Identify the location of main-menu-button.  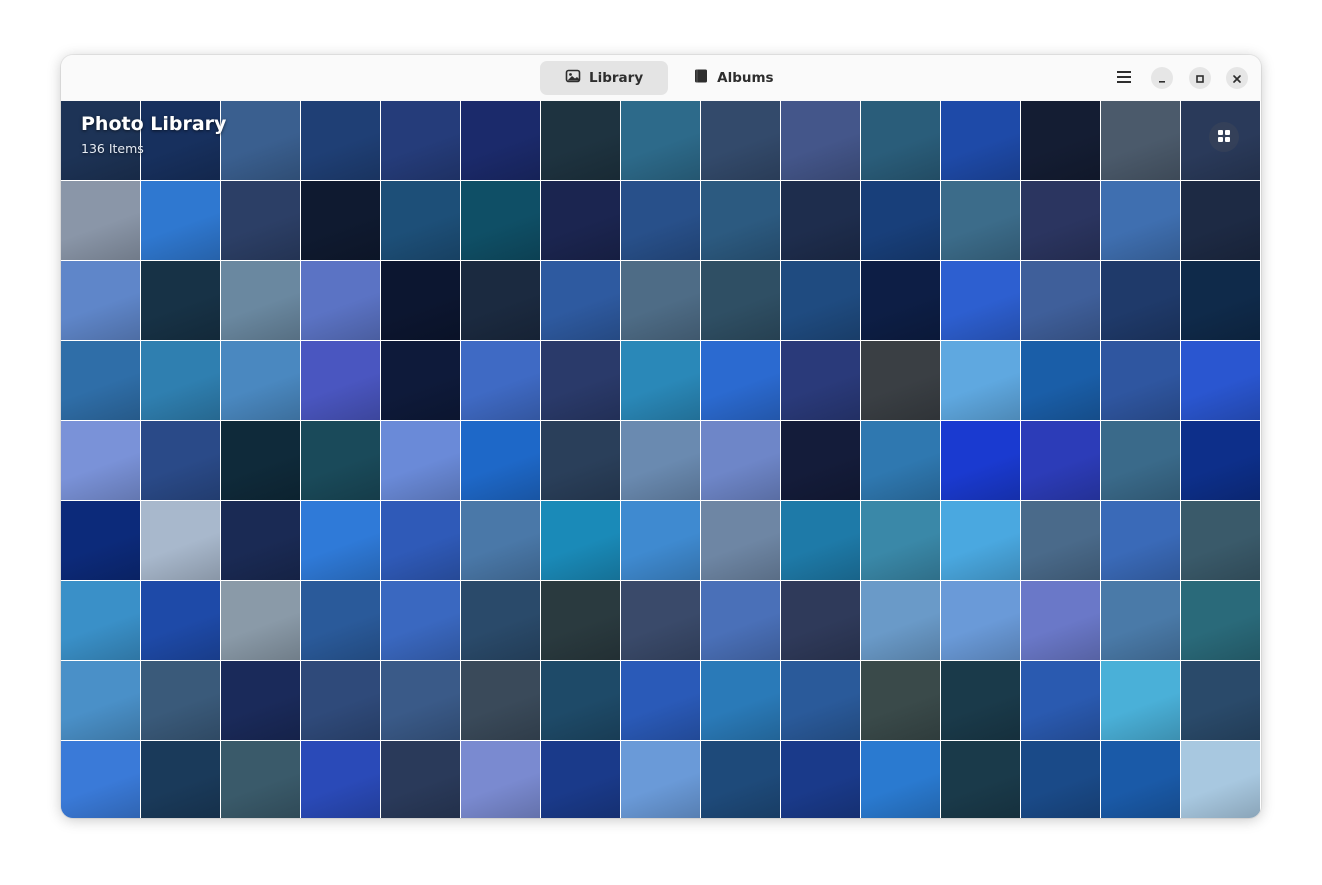
(1124, 78).